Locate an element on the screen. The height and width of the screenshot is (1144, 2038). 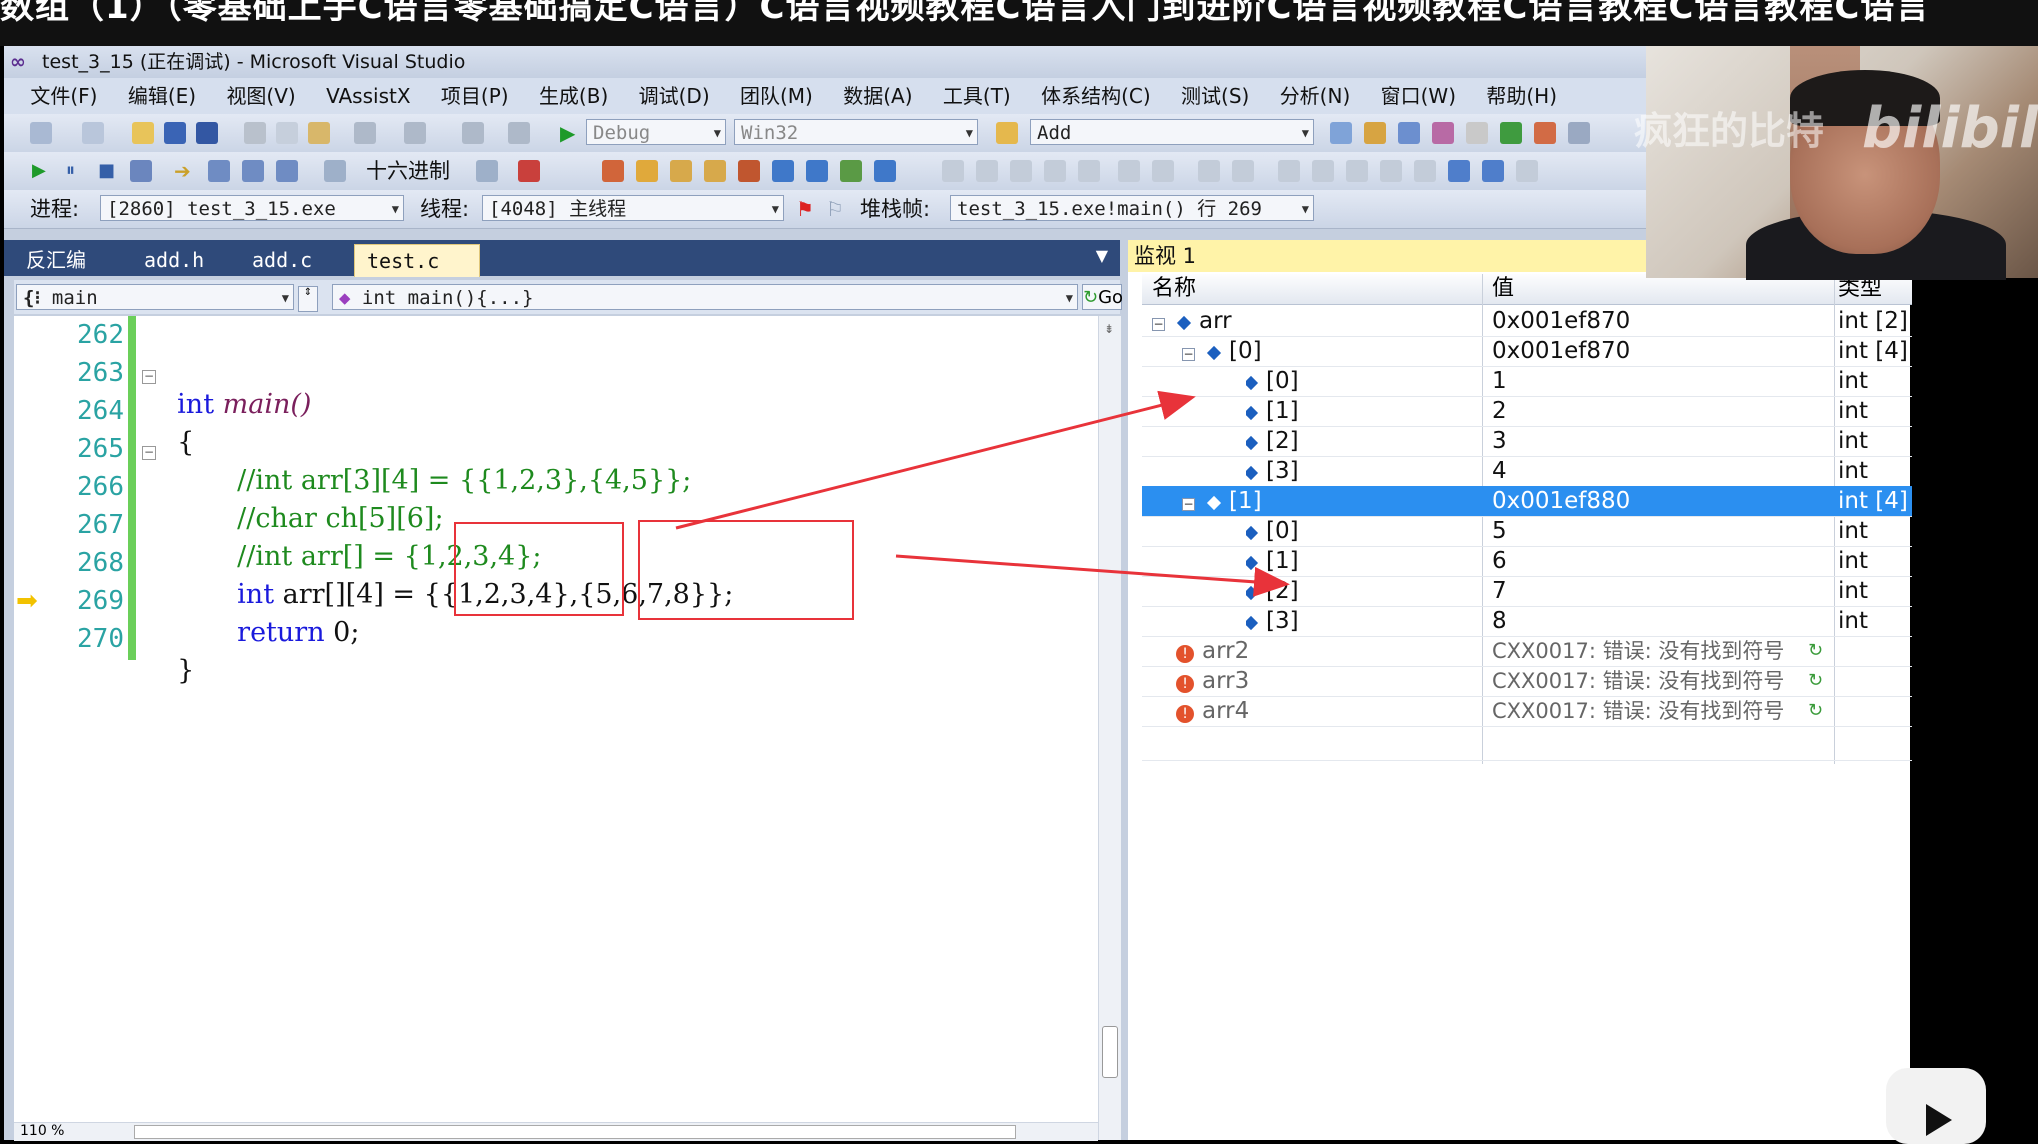
play-icon is located at coordinates (1939, 1120).